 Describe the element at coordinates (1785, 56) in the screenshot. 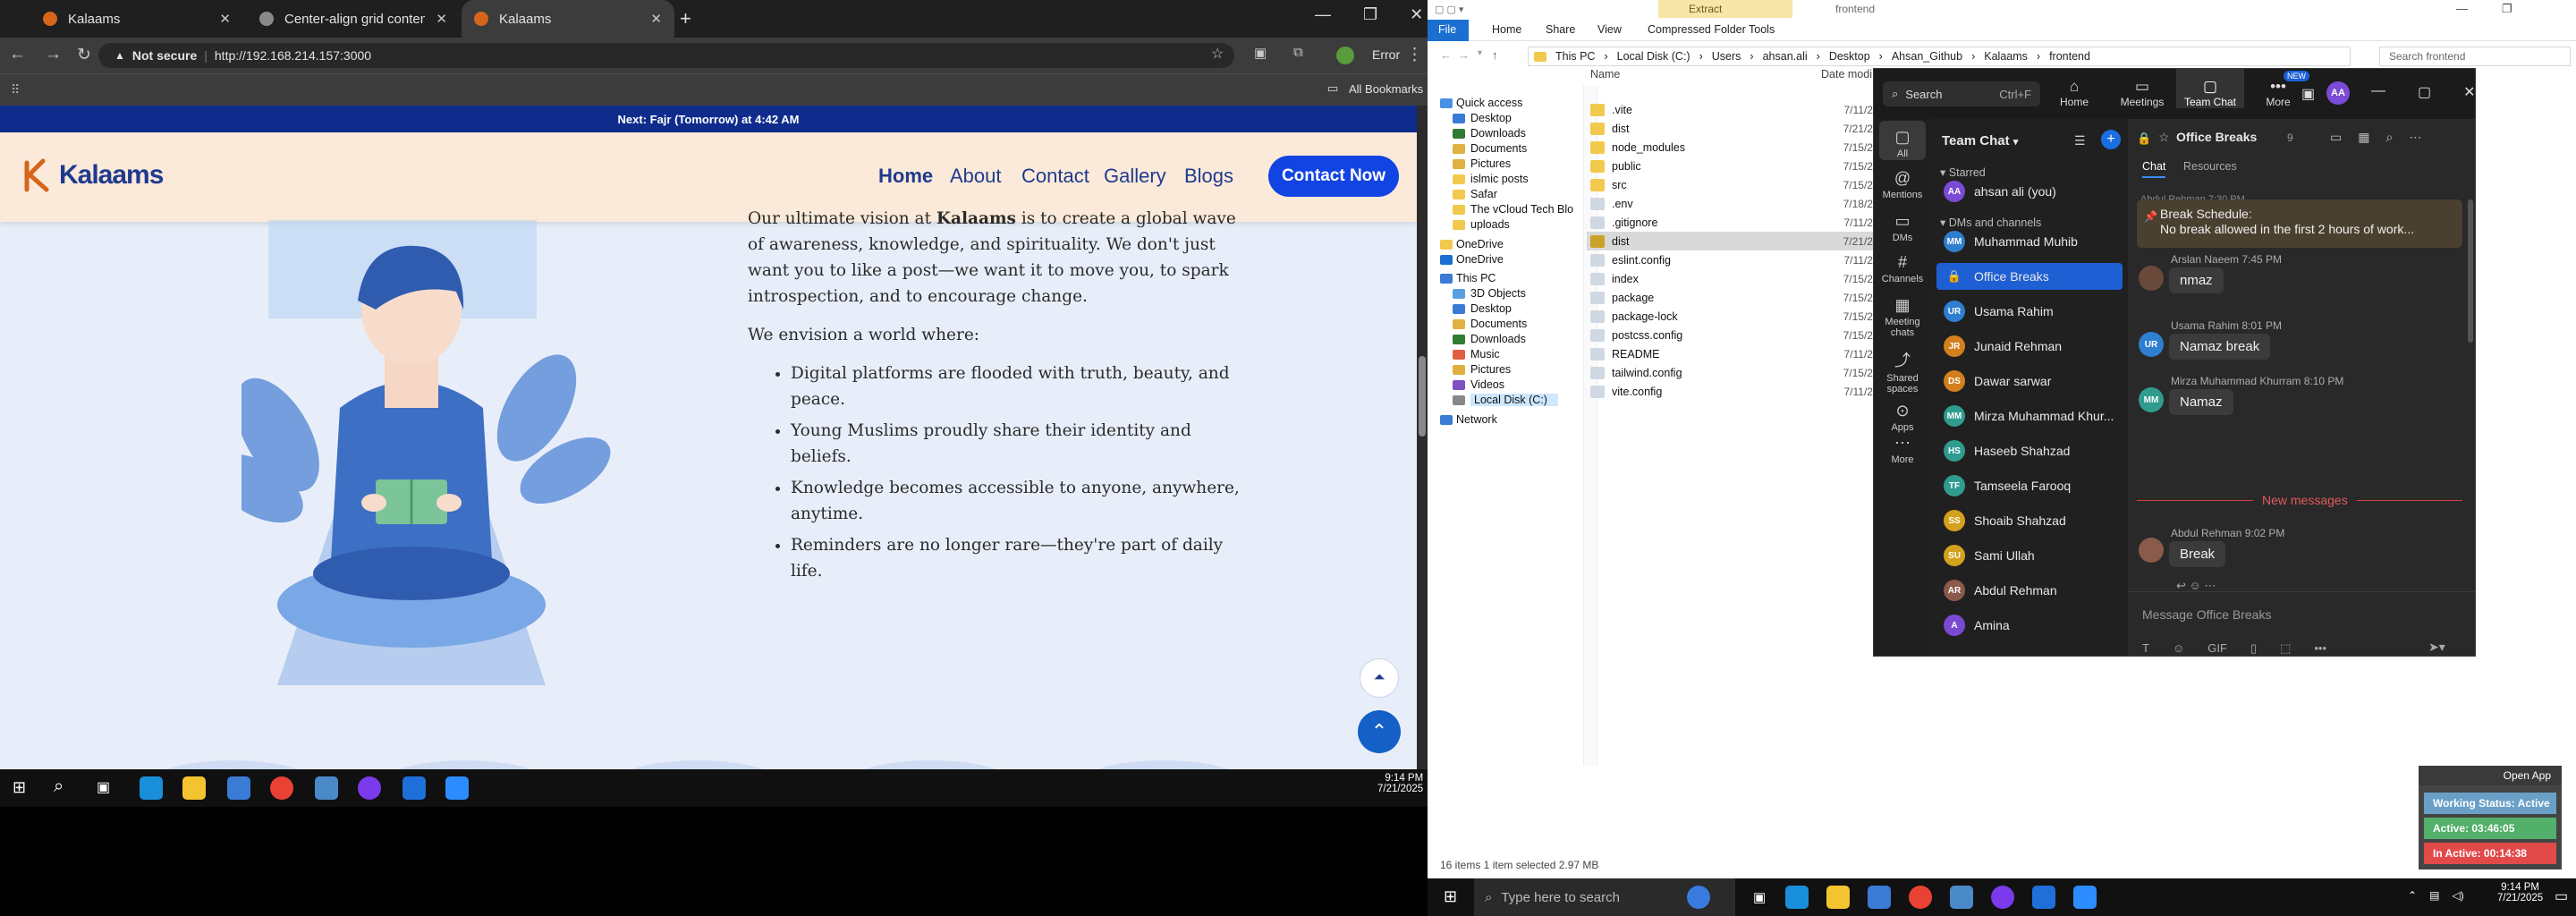

I see `crumb: ahsan.ali` at that location.